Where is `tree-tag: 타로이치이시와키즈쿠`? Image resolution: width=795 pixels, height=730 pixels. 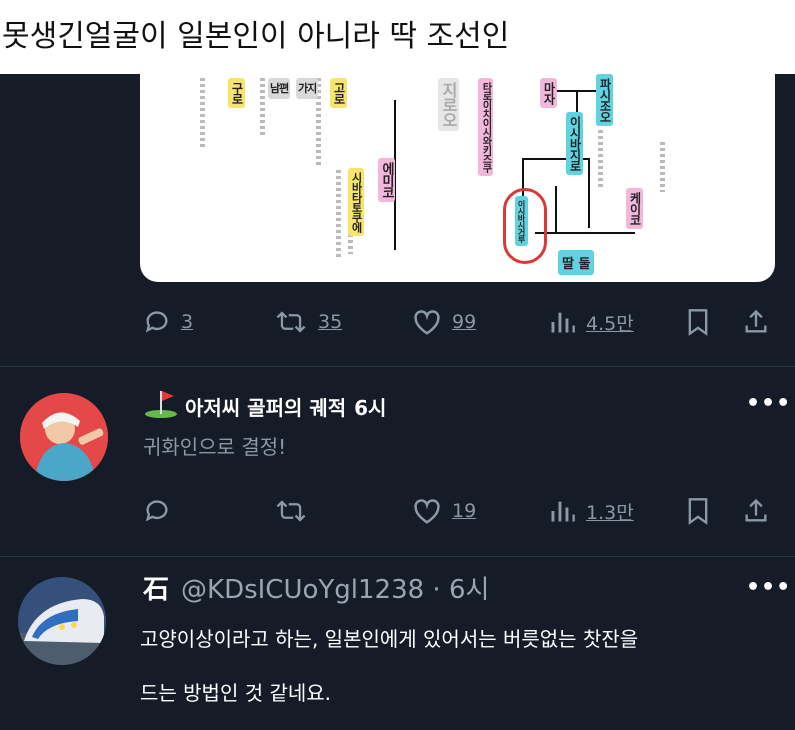 tree-tag: 타로이치이시와키즈쿠 is located at coordinates (485, 127).